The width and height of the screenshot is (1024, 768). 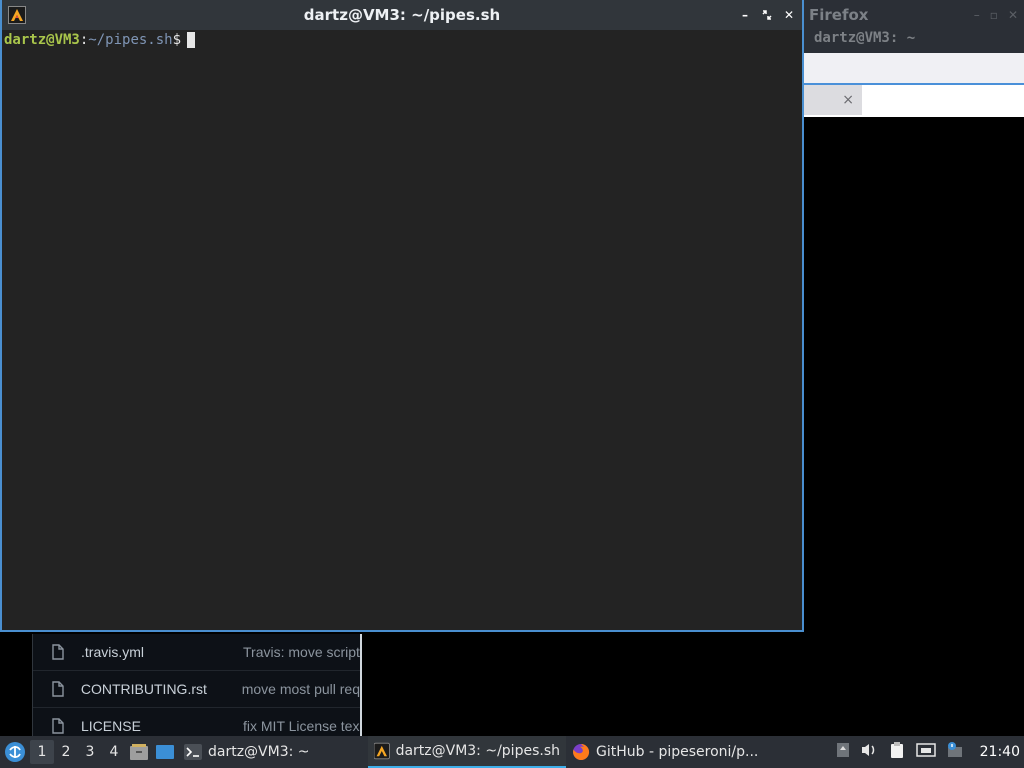 I want to click on clock: 21:40, so click(x=1000, y=752).